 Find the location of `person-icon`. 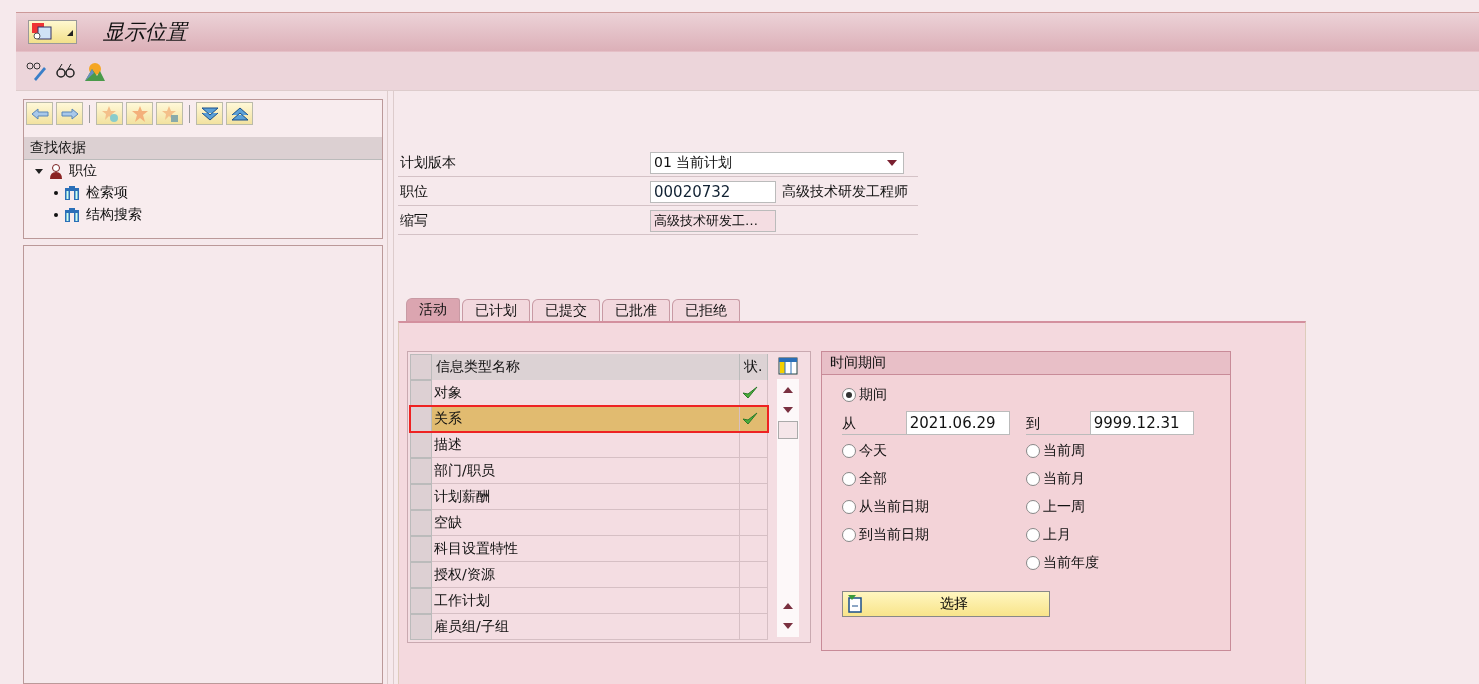

person-icon is located at coordinates (56, 171).